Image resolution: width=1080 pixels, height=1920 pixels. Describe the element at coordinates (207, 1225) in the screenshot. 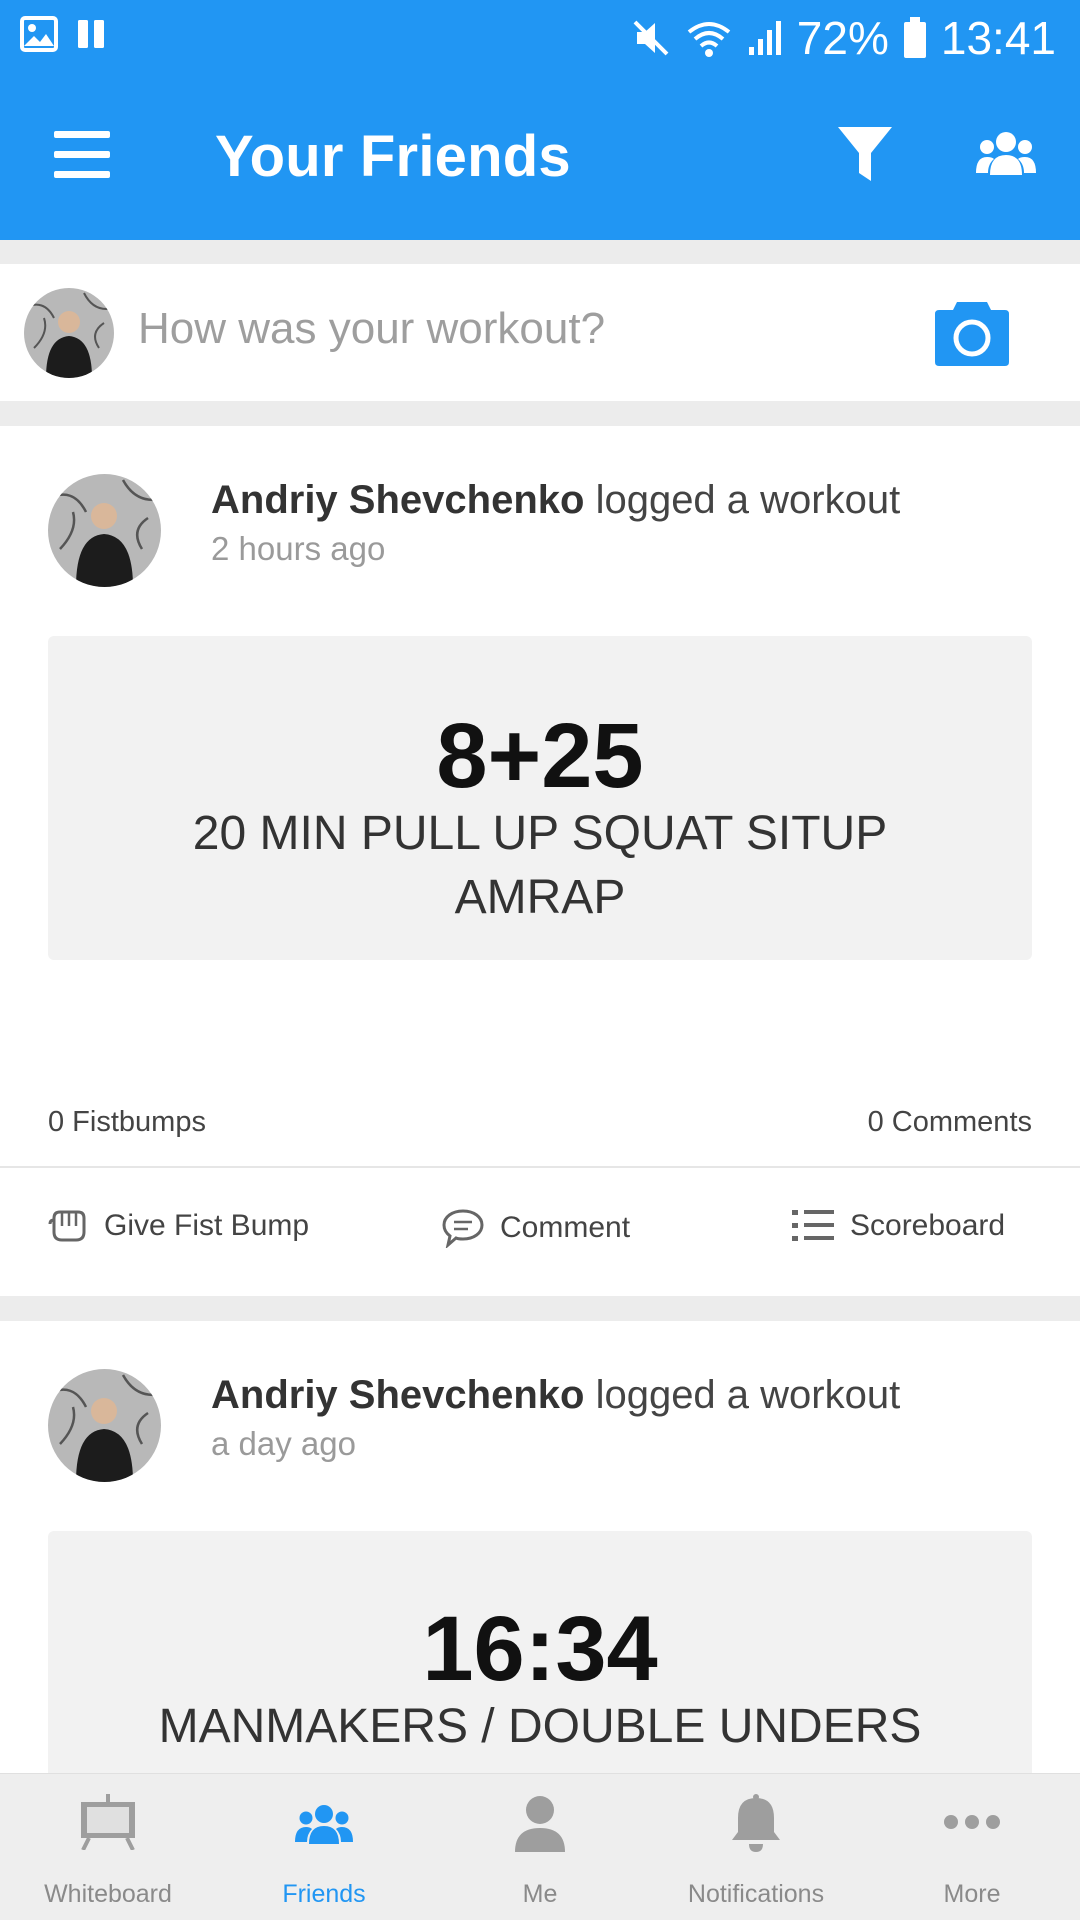

I see `fist-bump-label: Give Fist Bump` at that location.